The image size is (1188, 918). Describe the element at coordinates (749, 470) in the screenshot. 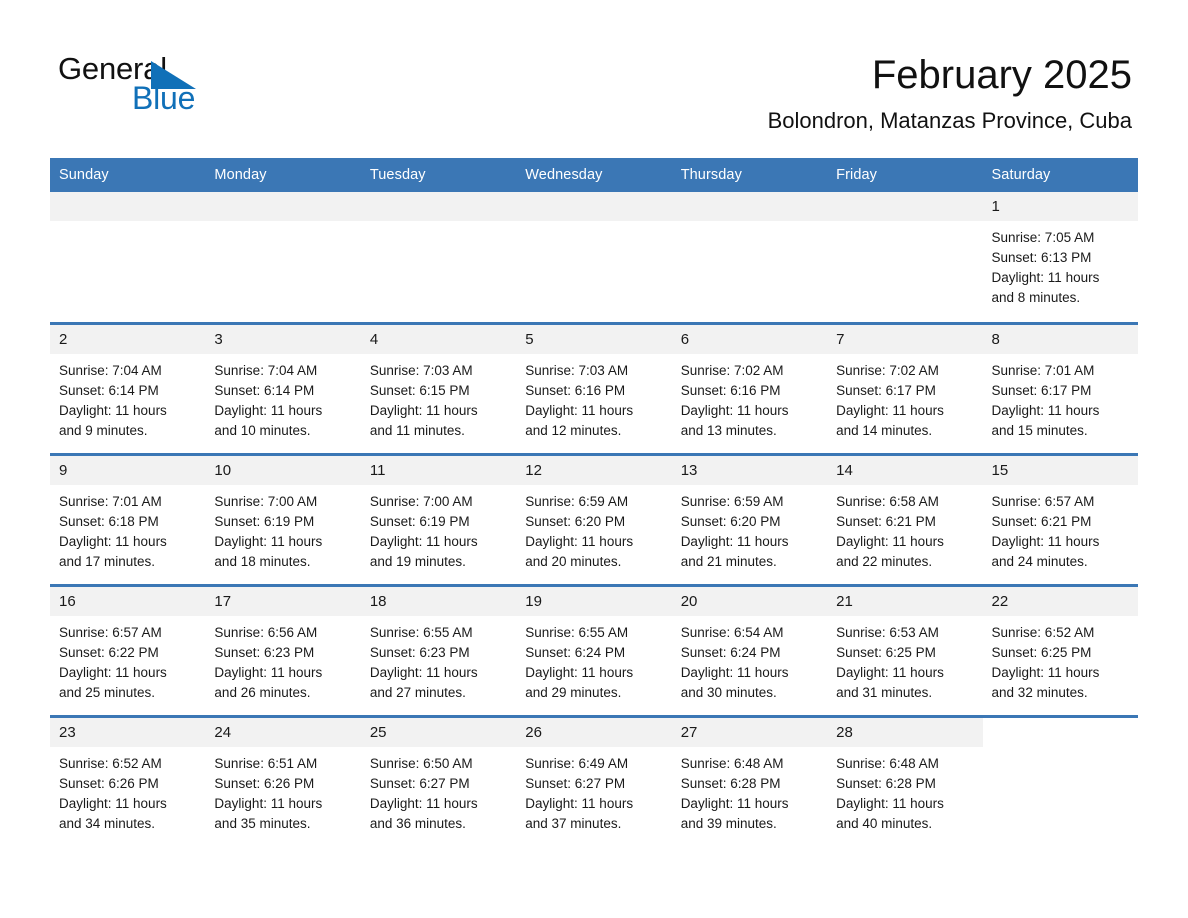

I see `day-number: 13` at that location.